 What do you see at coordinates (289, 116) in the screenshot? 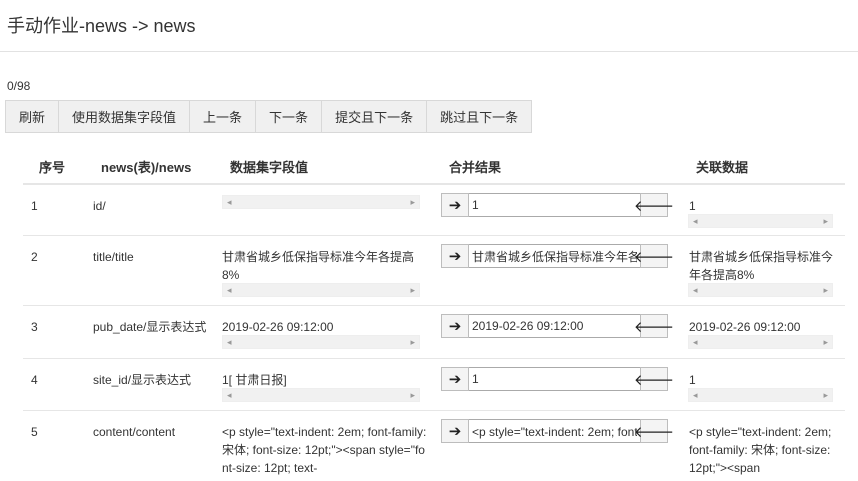
I see `next-button: 下一条` at bounding box center [289, 116].